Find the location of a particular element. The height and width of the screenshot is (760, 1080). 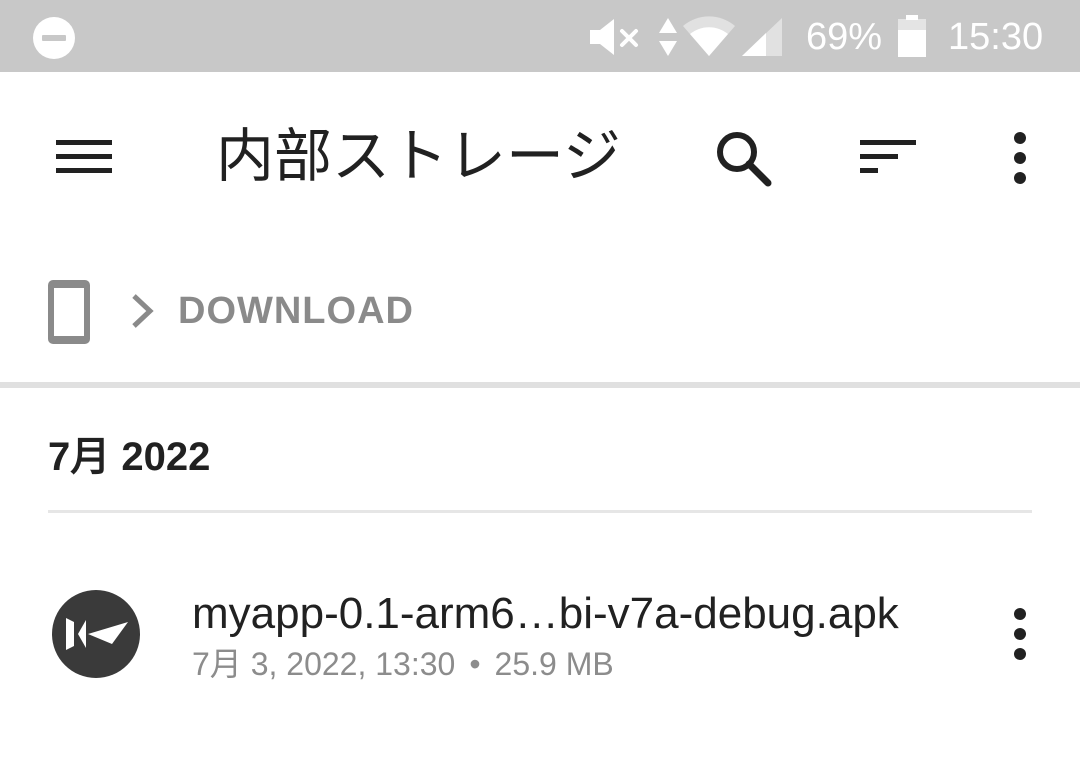

cell-signal-icon is located at coordinates (762, 37).